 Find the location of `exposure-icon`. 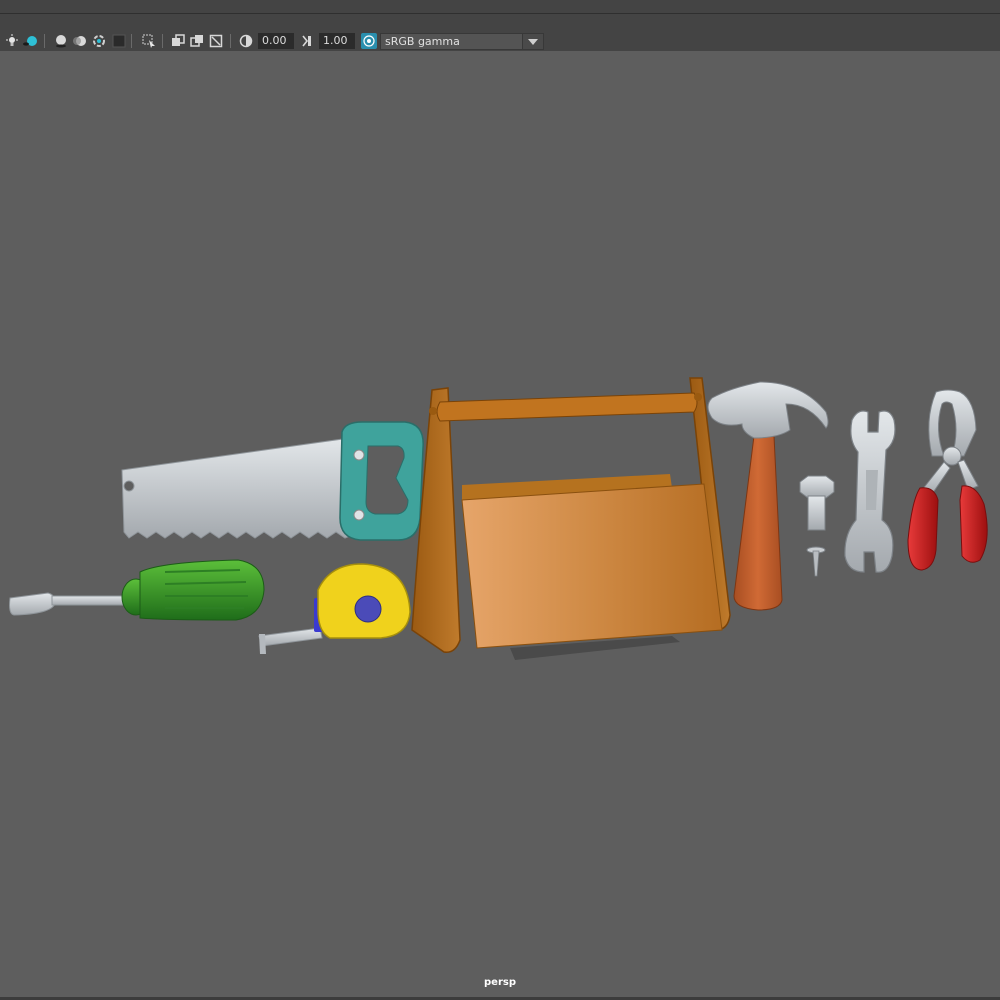

exposure-icon is located at coordinates (246, 41).